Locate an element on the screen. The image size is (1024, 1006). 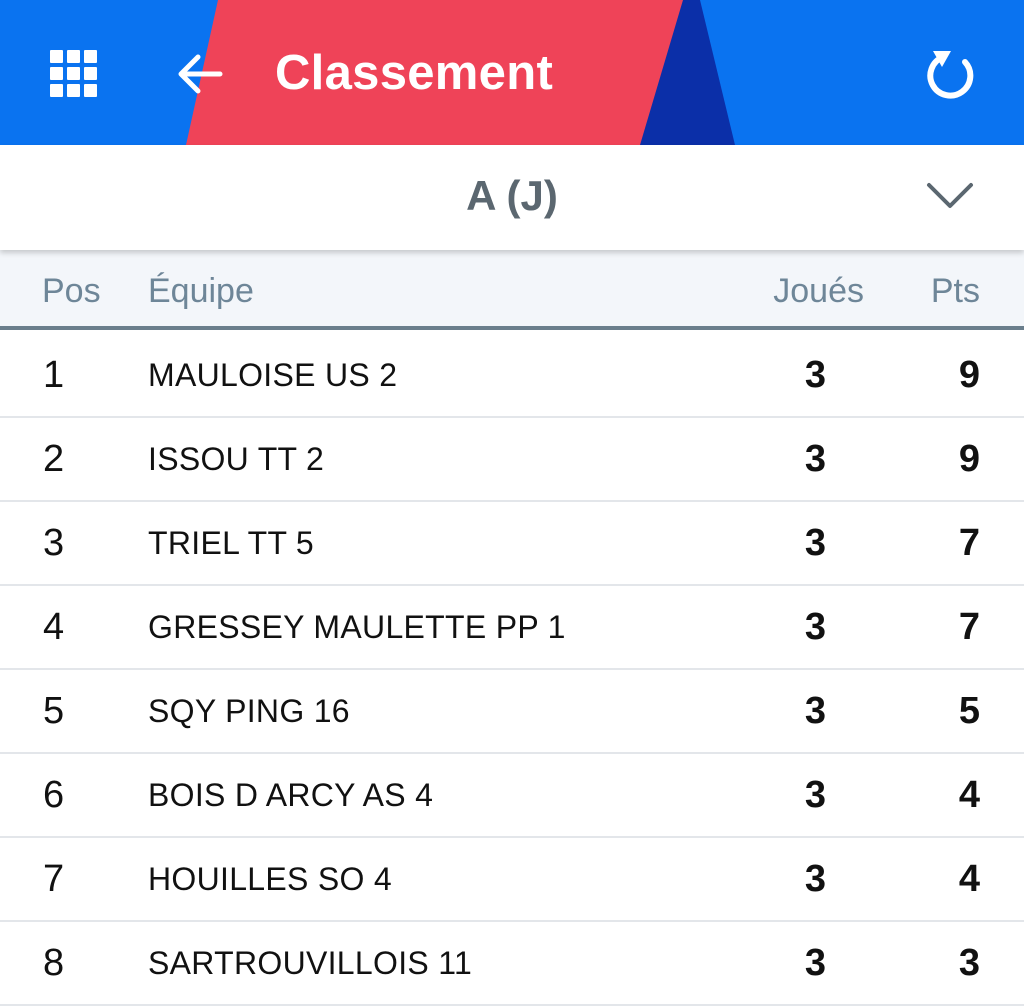
row-position: 3 is located at coordinates (54, 543).